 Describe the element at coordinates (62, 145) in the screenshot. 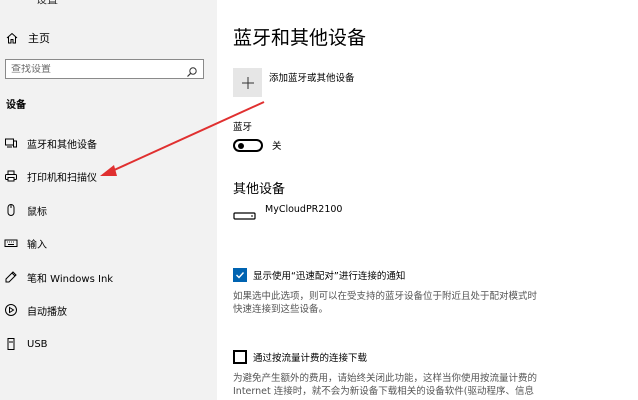

I see `sidebar-item-label: 蓝牙和其他设备` at that location.